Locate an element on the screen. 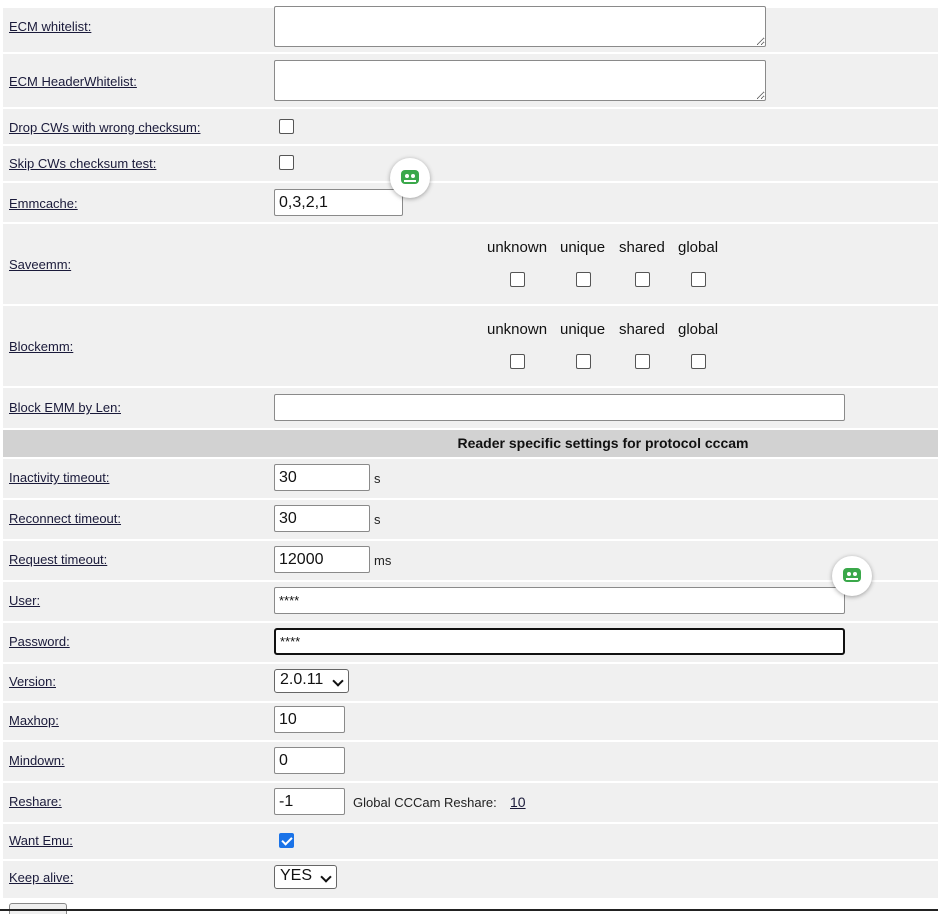 Image resolution: width=949 pixels, height=914 pixels. inactivity-timeout-unit: s is located at coordinates (377, 478).